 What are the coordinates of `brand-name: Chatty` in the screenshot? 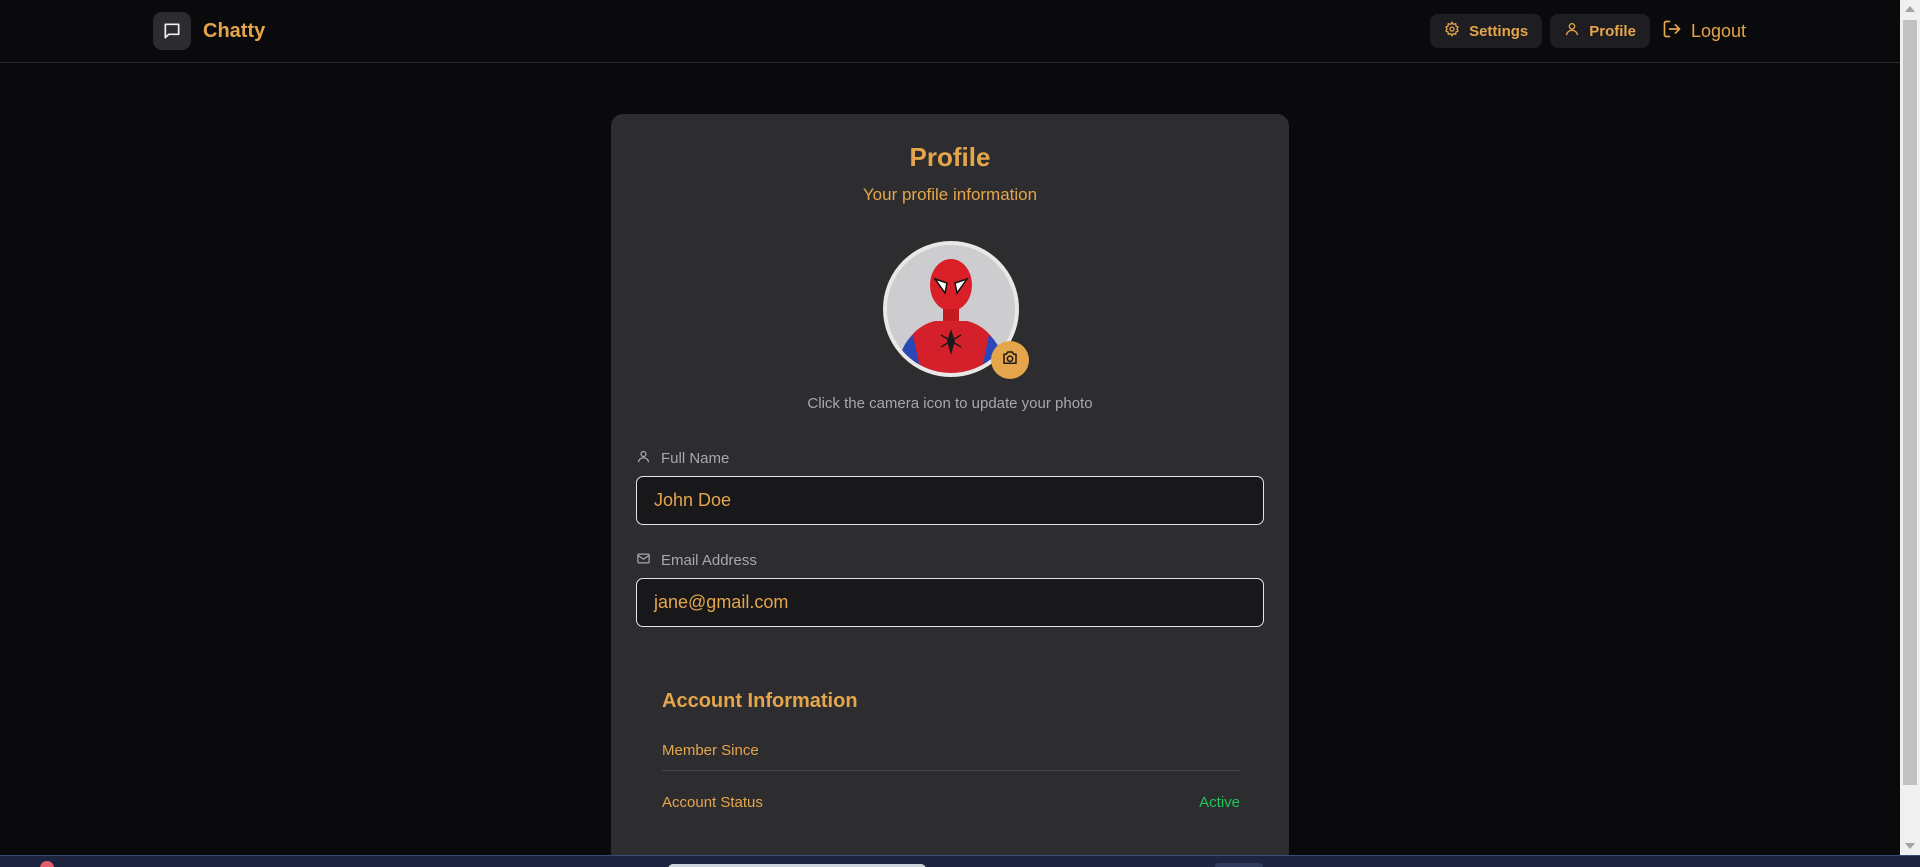 It's located at (234, 30).